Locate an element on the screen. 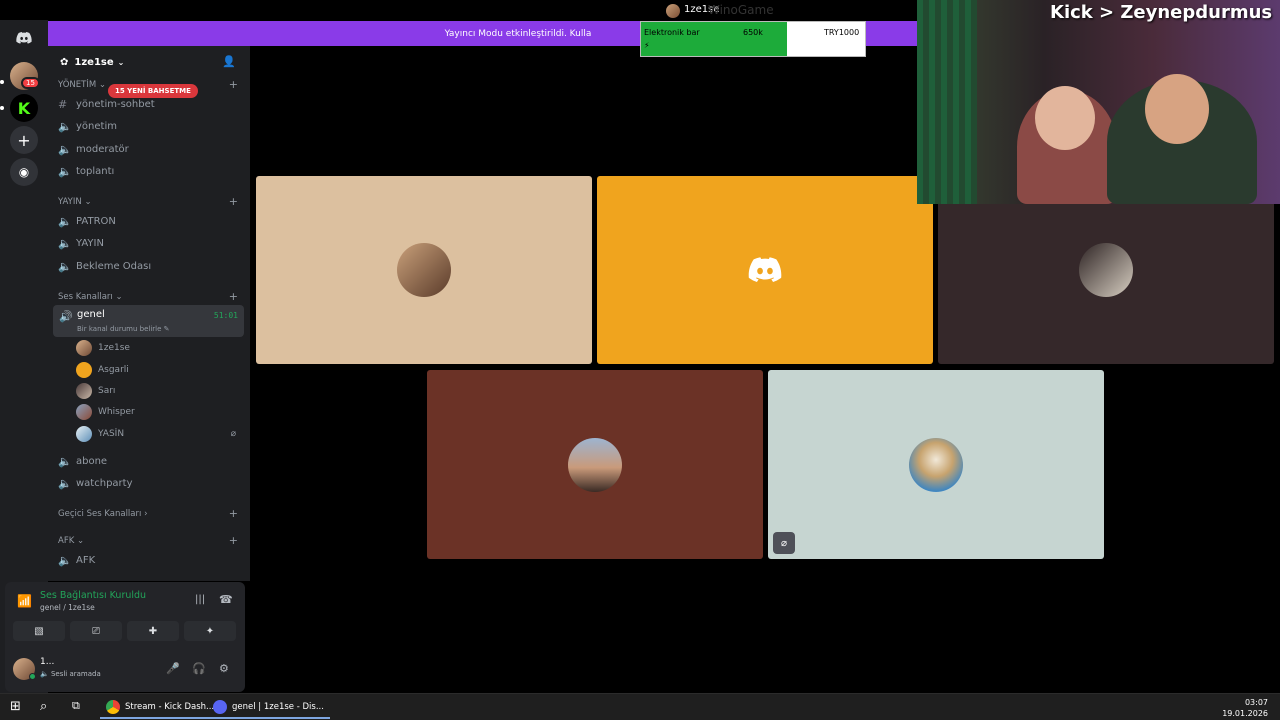  microphone-icon: 🎤 is located at coordinates (173, 668).